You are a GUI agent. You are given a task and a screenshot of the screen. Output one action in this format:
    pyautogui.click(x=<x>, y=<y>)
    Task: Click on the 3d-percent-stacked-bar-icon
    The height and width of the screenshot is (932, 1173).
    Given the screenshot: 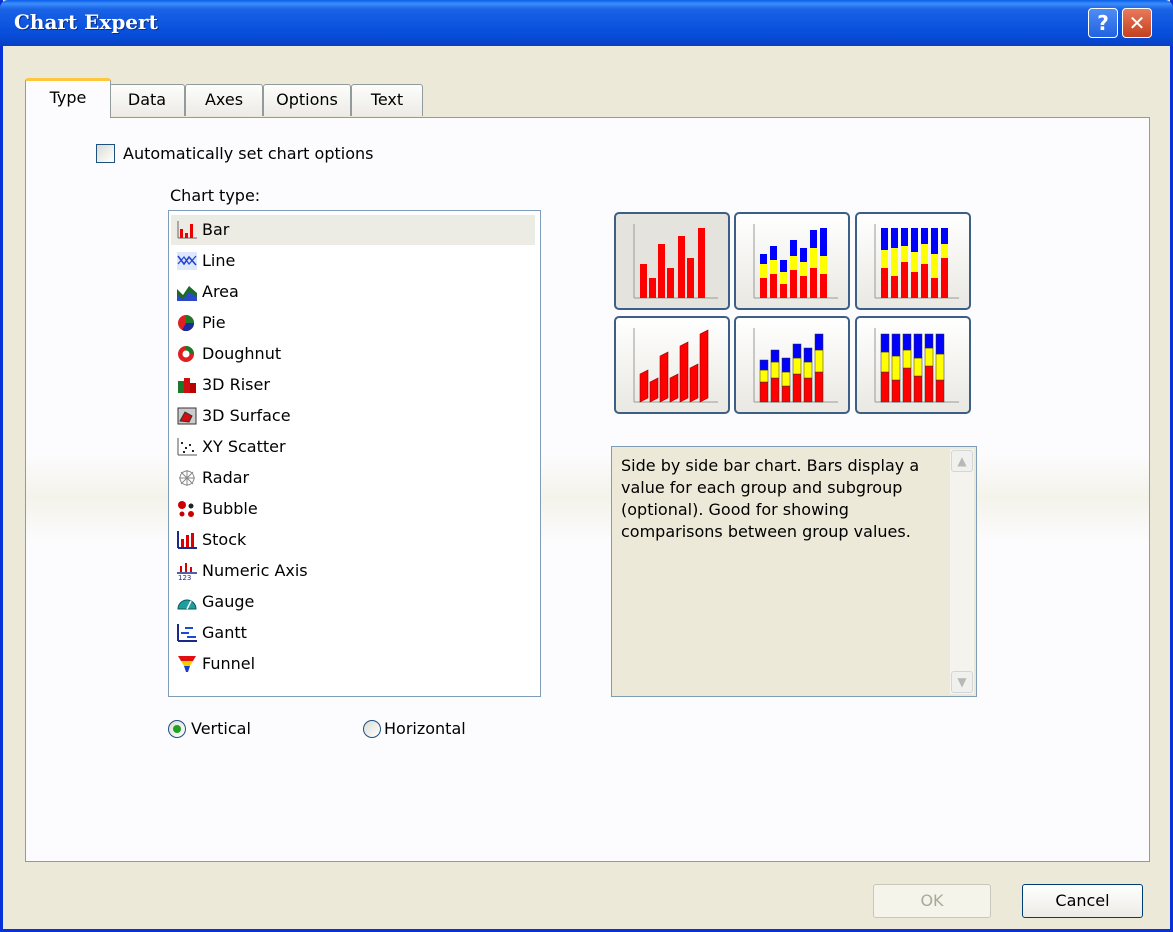 What is the action you would take?
    pyautogui.click(x=916, y=365)
    